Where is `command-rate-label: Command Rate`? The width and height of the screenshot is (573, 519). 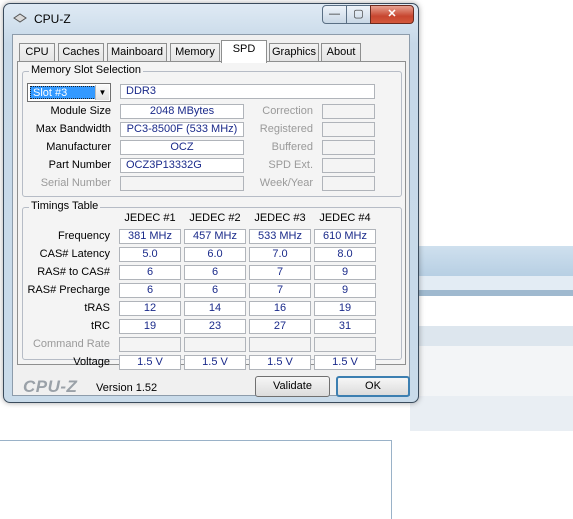
command-rate-label: Command Rate is located at coordinates (71, 344).